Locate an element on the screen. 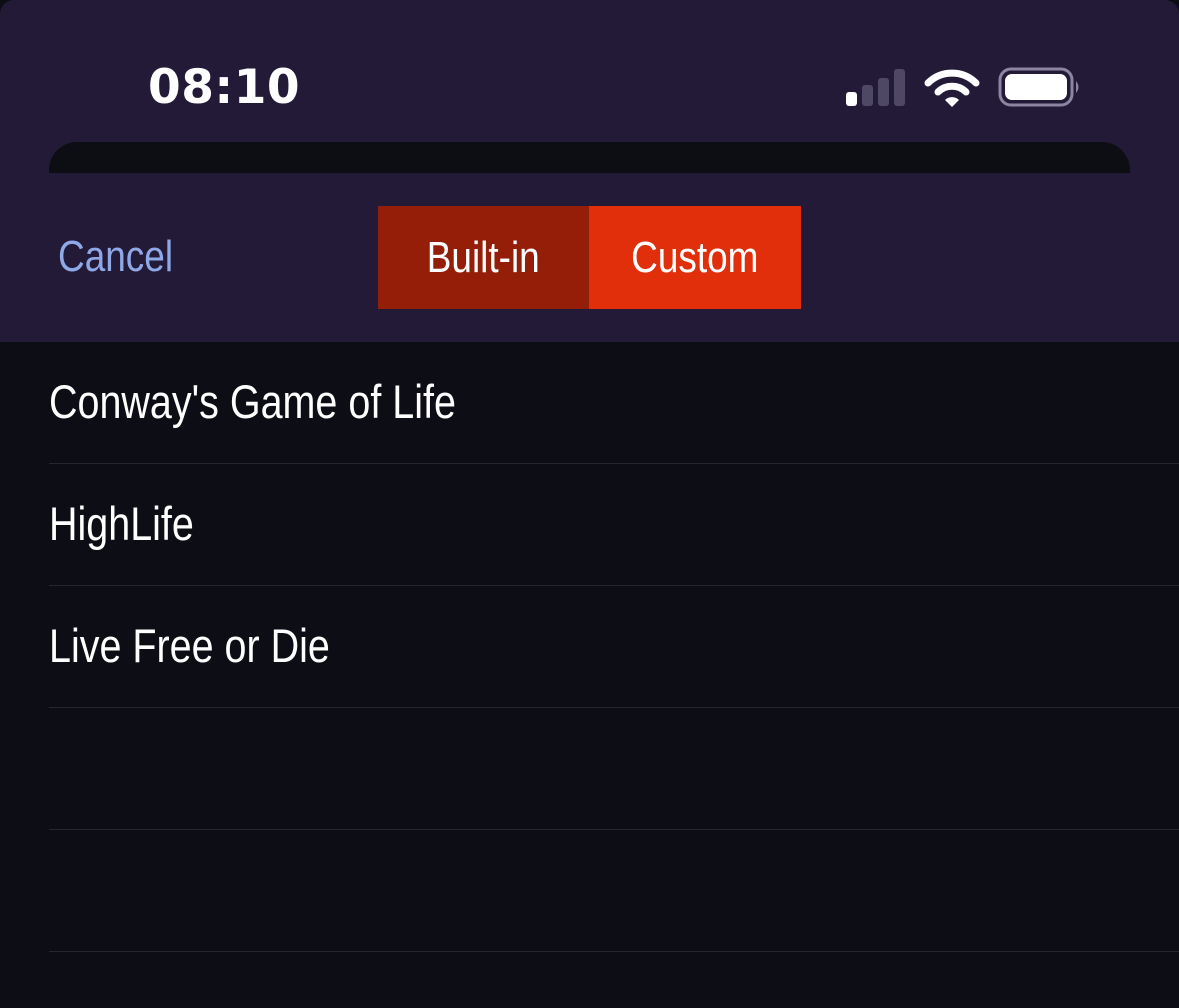 The image size is (1179, 1008). segment-custom-label: Custom is located at coordinates (695, 257).